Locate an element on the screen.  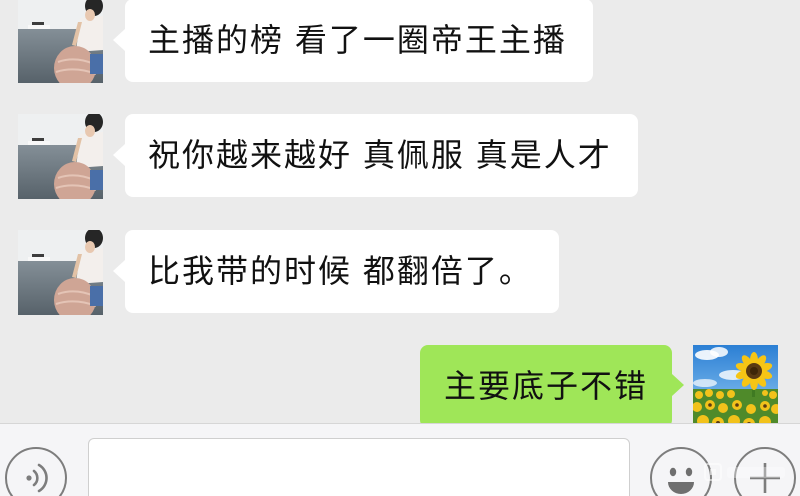
outgoing-message-bubble: 主要底子不错 is located at coordinates (552, 386).